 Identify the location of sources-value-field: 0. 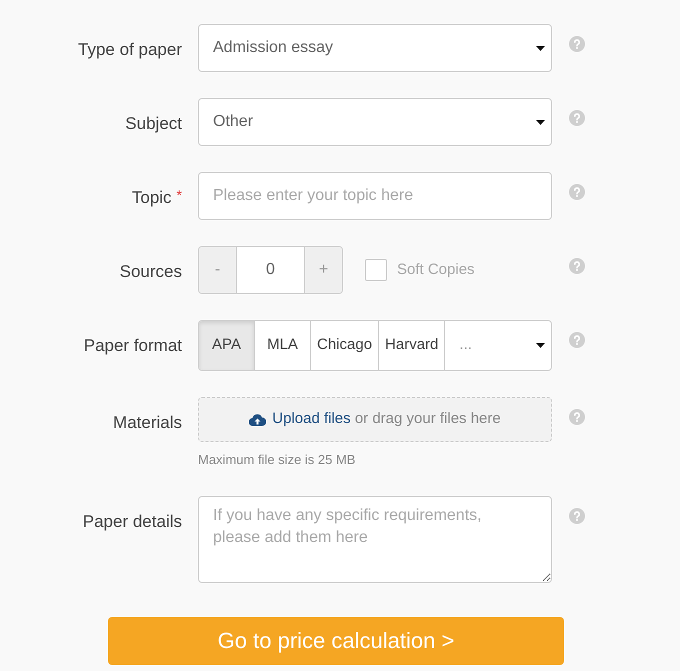
(270, 270).